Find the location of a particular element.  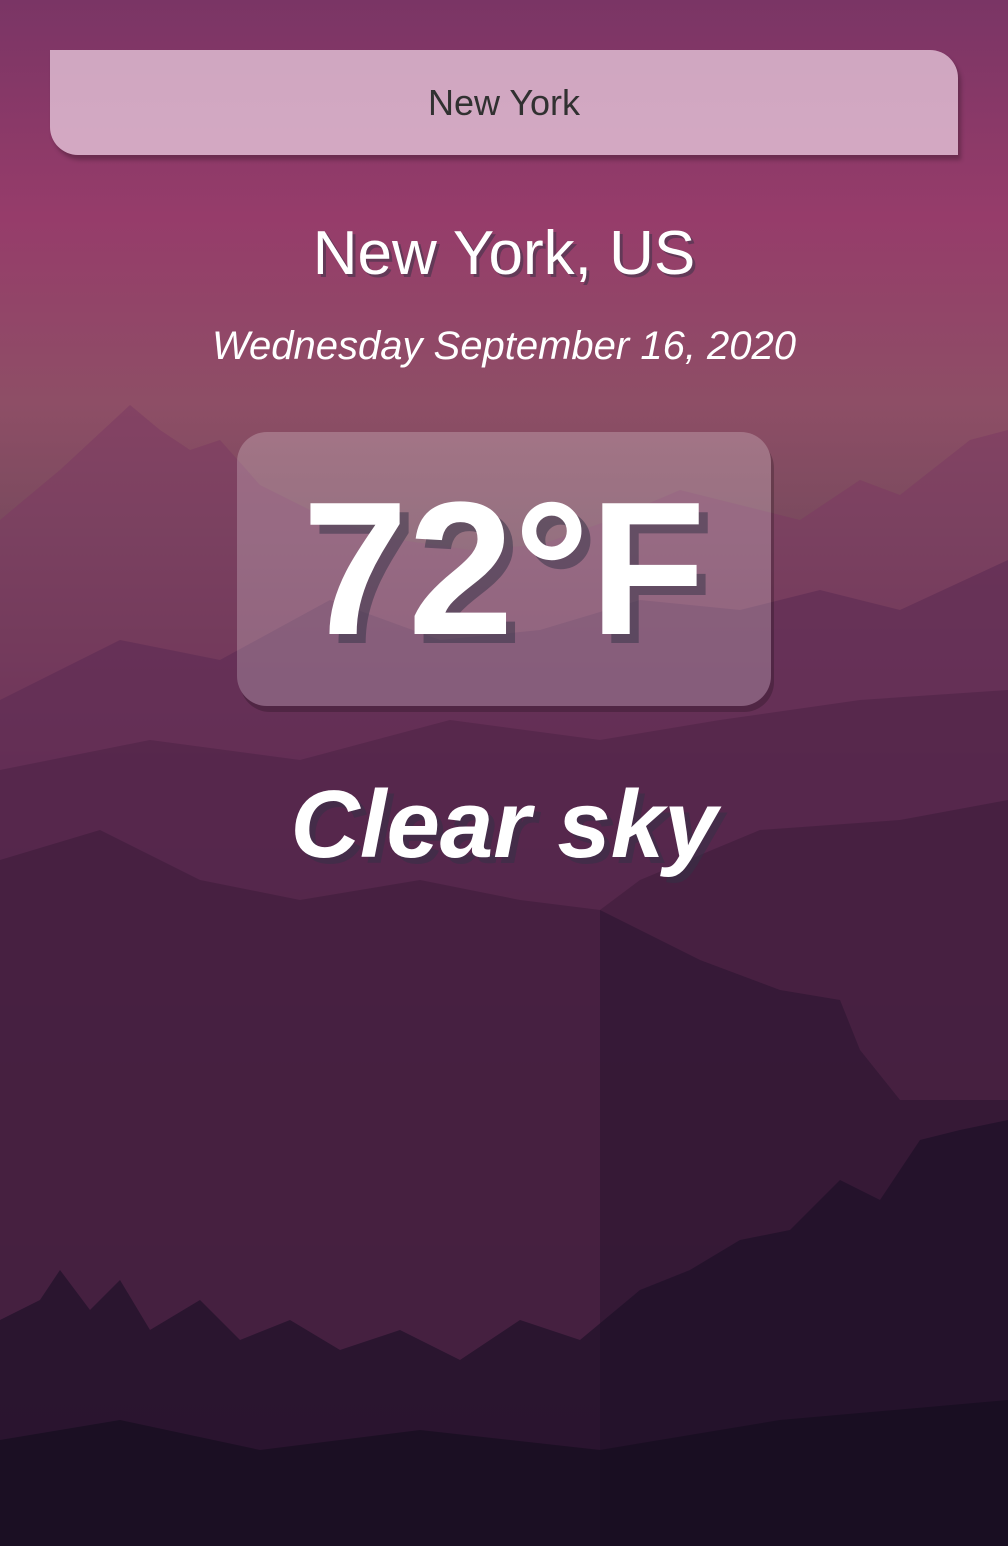

current-date: Wednesday September 16, 2020 is located at coordinates (504, 346).